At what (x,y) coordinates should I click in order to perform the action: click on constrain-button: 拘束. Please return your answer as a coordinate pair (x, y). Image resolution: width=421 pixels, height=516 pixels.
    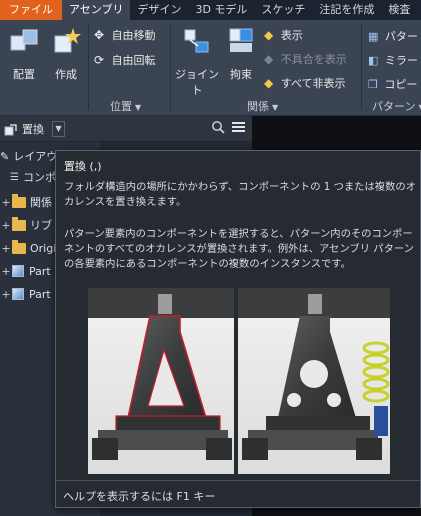
    Looking at the image, I should click on (241, 54).